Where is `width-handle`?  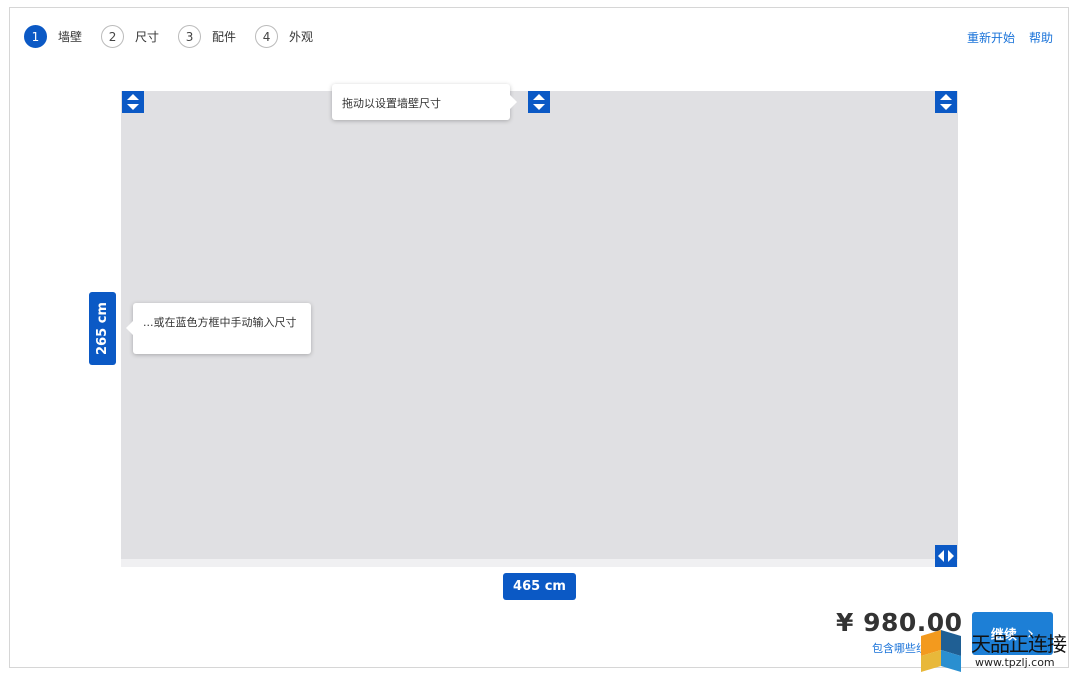
width-handle is located at coordinates (946, 556).